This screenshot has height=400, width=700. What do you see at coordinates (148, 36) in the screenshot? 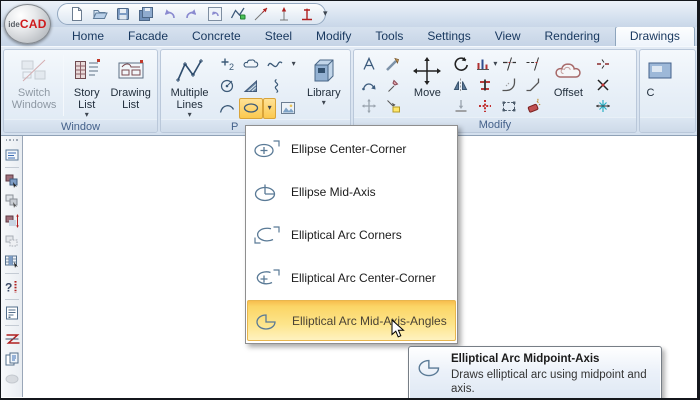
I see `tab-facade: Facade` at bounding box center [148, 36].